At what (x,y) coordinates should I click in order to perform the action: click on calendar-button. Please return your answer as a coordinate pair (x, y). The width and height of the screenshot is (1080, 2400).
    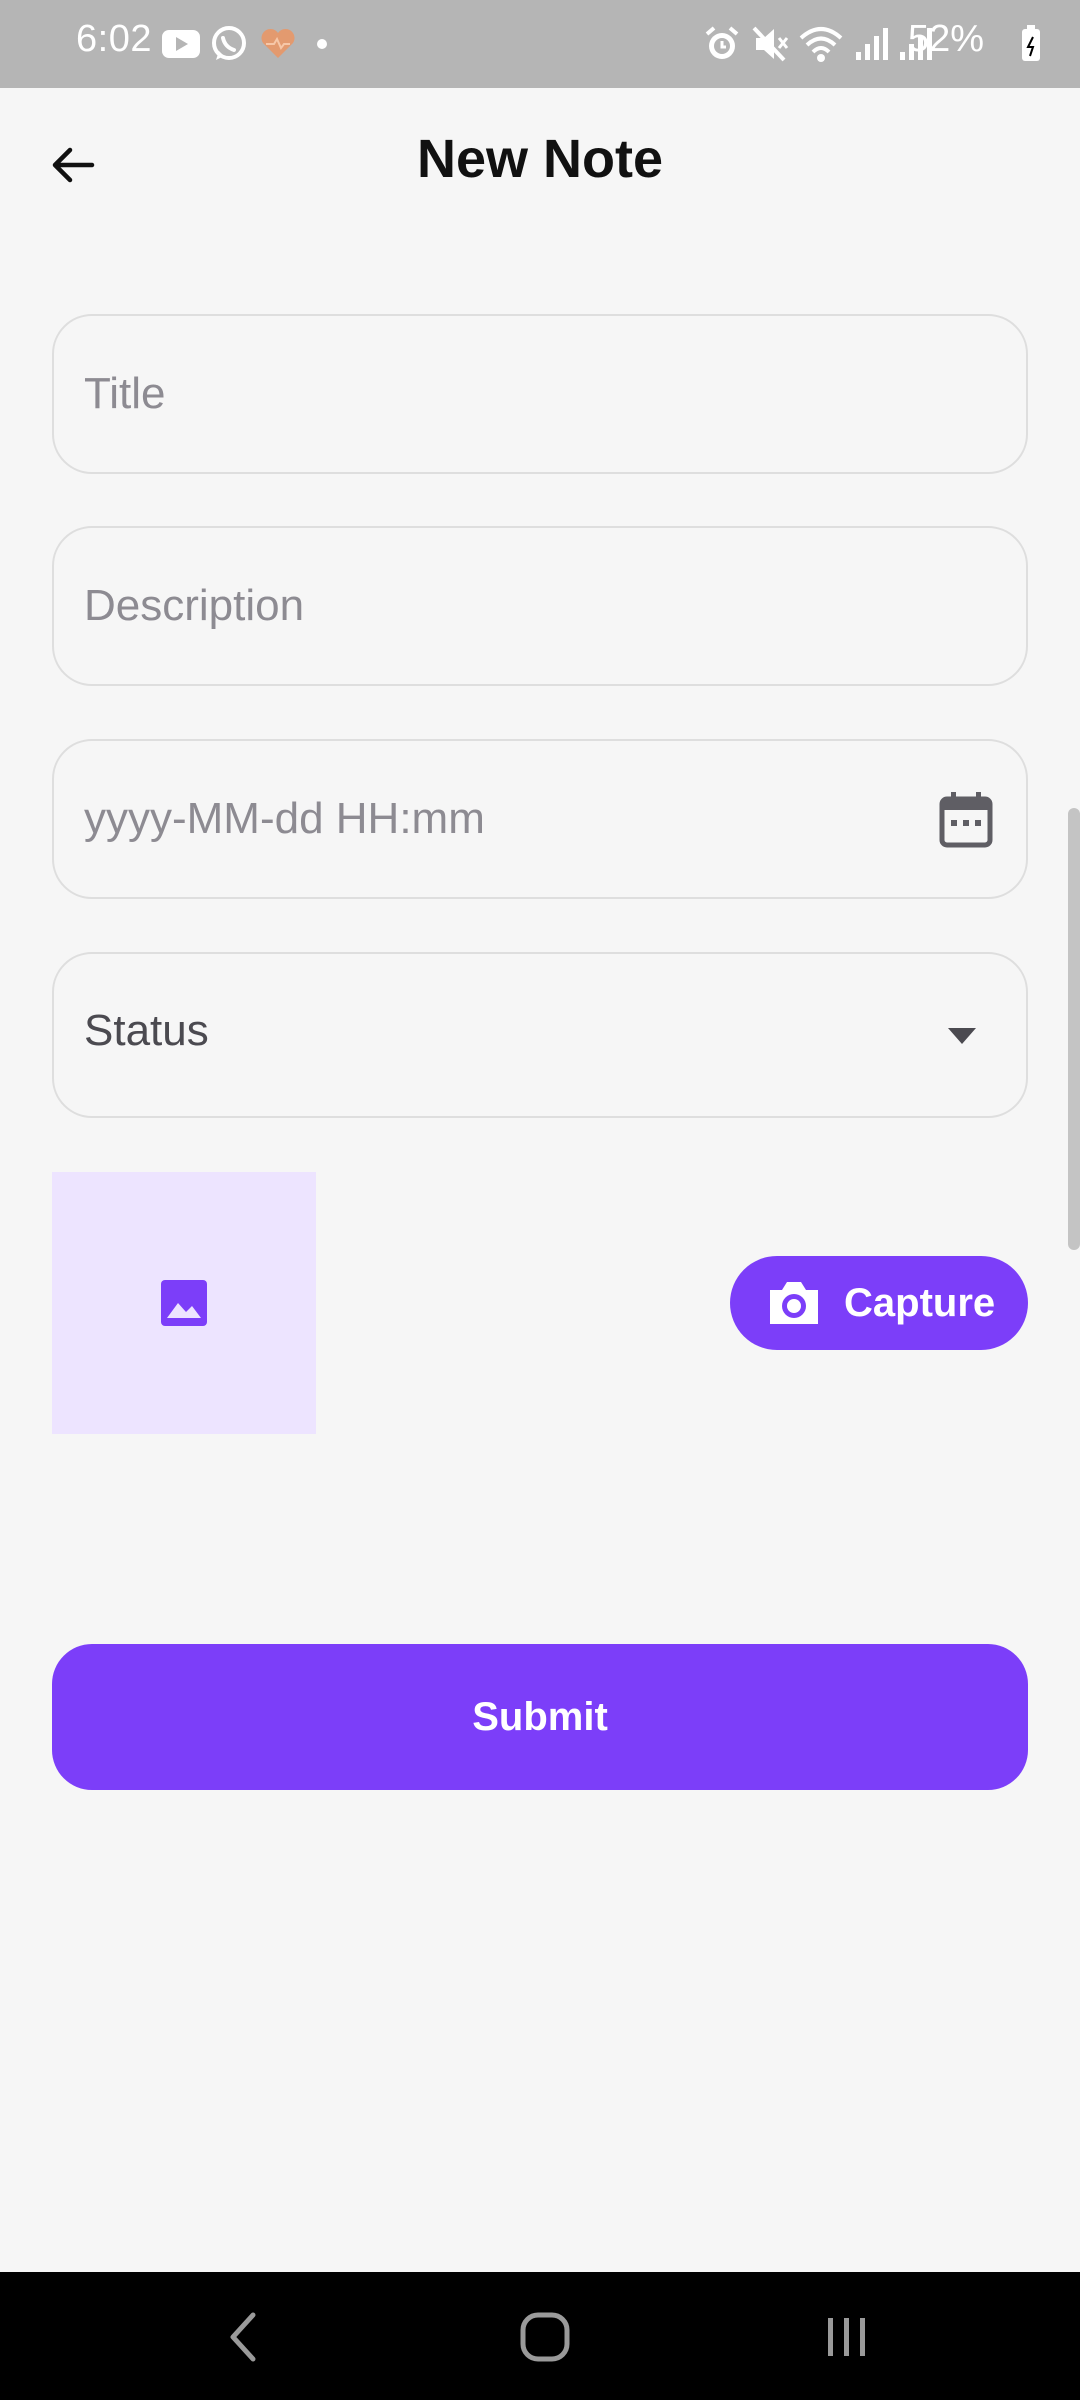
    Looking at the image, I should click on (966, 819).